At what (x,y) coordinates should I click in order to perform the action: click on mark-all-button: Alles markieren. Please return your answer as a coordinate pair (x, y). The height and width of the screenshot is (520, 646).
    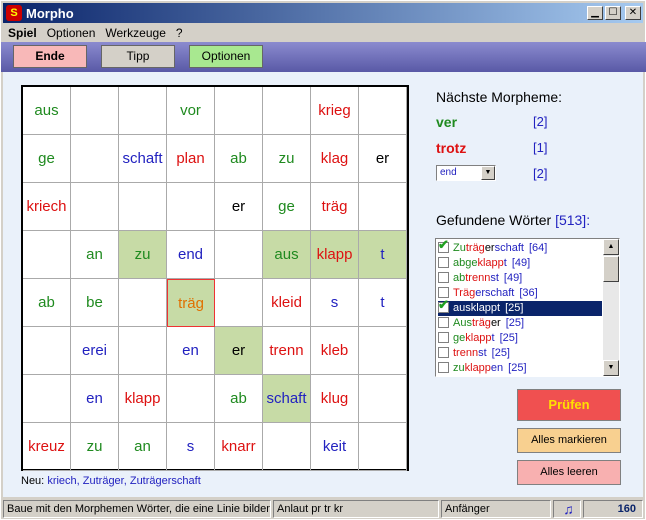
    Looking at the image, I should click on (569, 440).